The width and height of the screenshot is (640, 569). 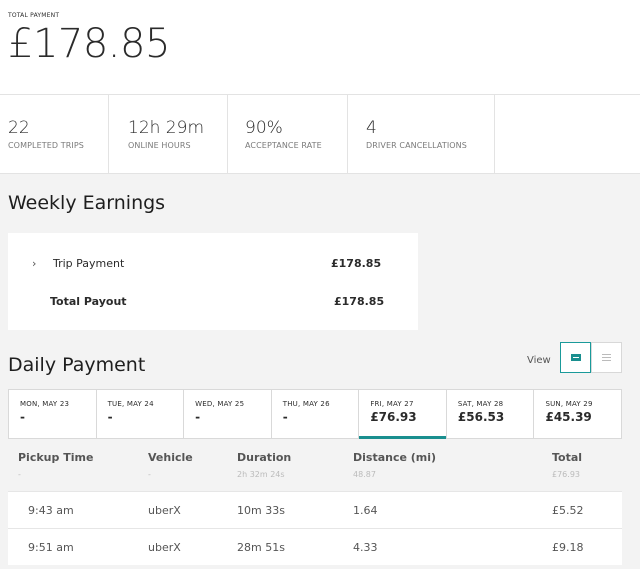 What do you see at coordinates (228, 414) in the screenshot?
I see `day-tab-wed: WED, MAY 25 -` at bounding box center [228, 414].